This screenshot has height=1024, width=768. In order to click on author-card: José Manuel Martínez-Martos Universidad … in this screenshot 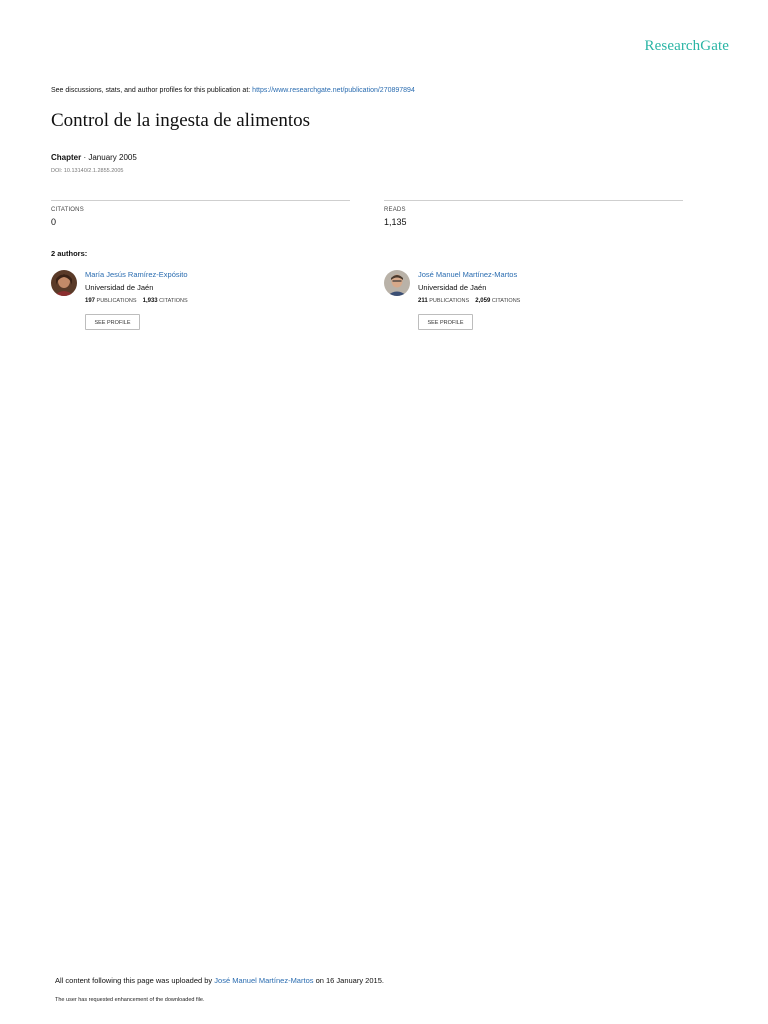, I will do `click(534, 304)`.